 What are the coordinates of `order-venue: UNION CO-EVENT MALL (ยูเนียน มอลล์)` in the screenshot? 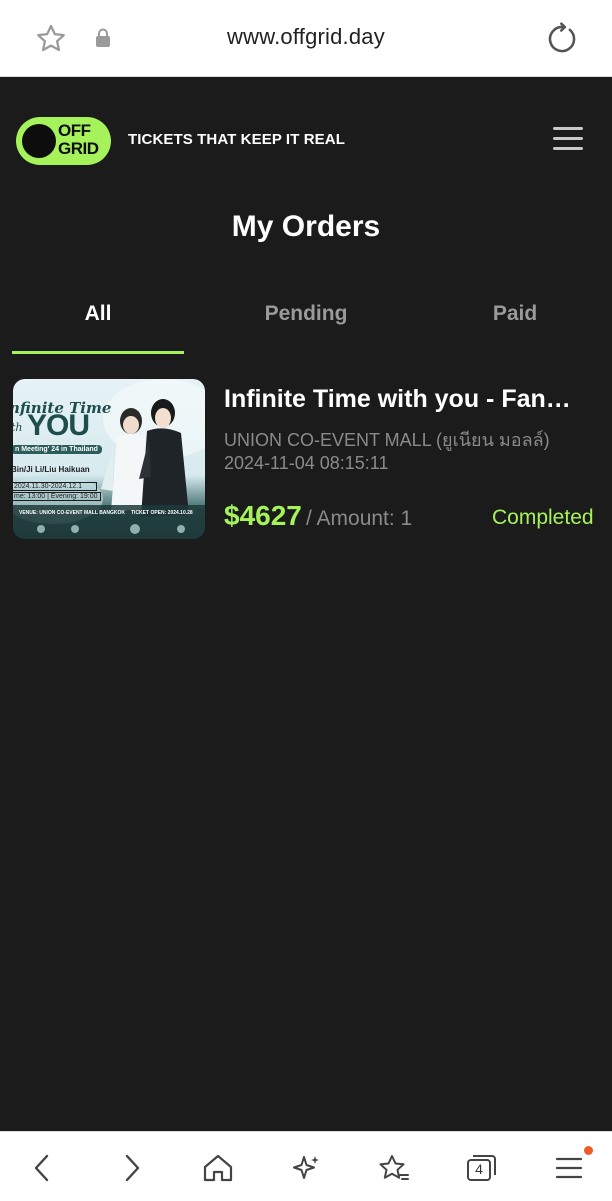 It's located at (387, 440).